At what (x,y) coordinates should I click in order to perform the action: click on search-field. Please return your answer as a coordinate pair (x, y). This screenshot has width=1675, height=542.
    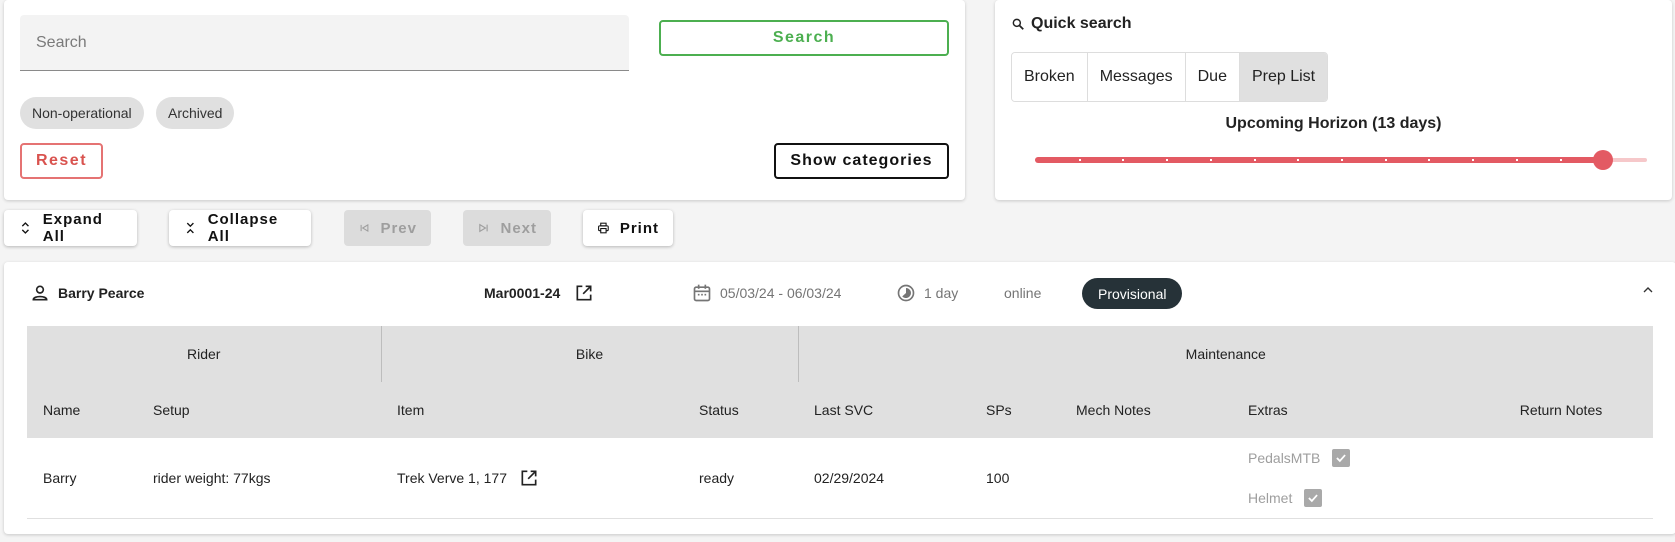
    Looking at the image, I should click on (324, 43).